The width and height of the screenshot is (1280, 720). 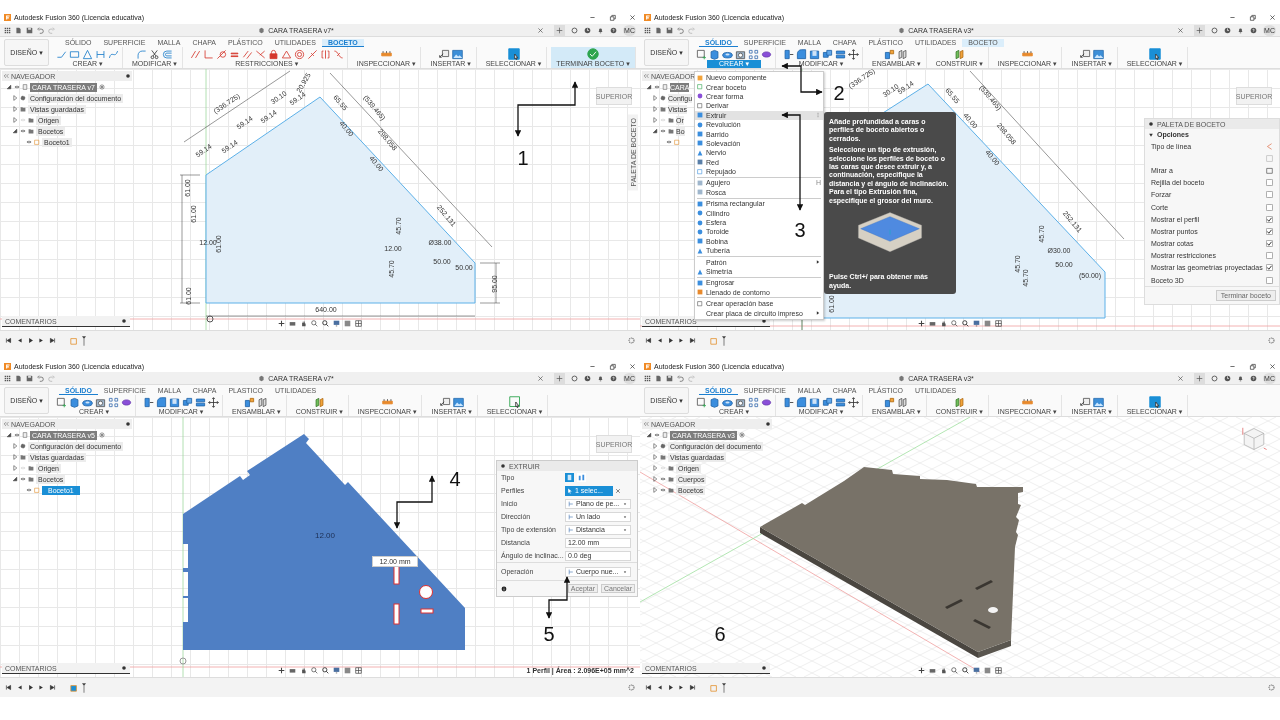 What do you see at coordinates (325, 536) in the screenshot?
I see `dimension-label: 12.00` at bounding box center [325, 536].